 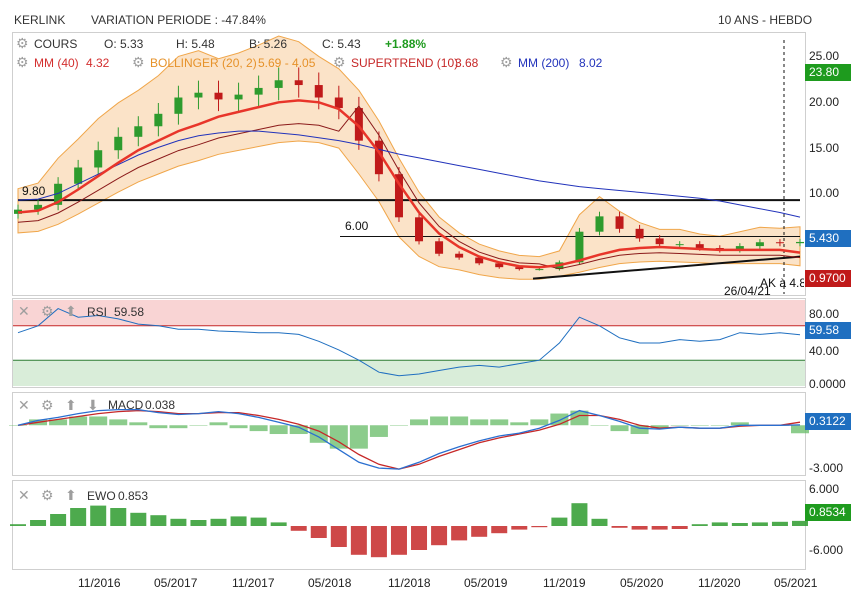 What do you see at coordinates (93, 405) in the screenshot?
I see `arrow-down-icon: ⬇` at bounding box center [93, 405].